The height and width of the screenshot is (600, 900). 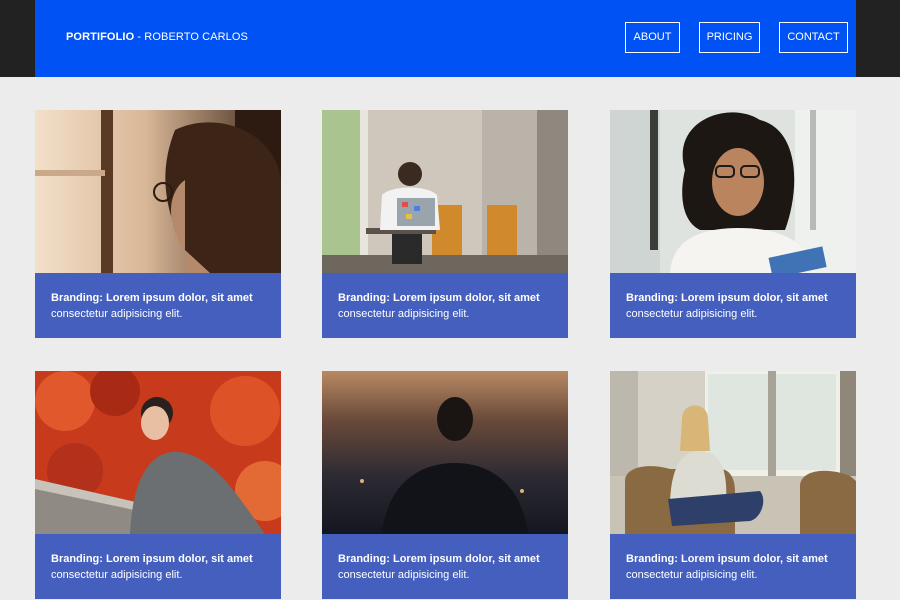 I want to click on brand-name: PORTIFOLIO, so click(x=100, y=37).